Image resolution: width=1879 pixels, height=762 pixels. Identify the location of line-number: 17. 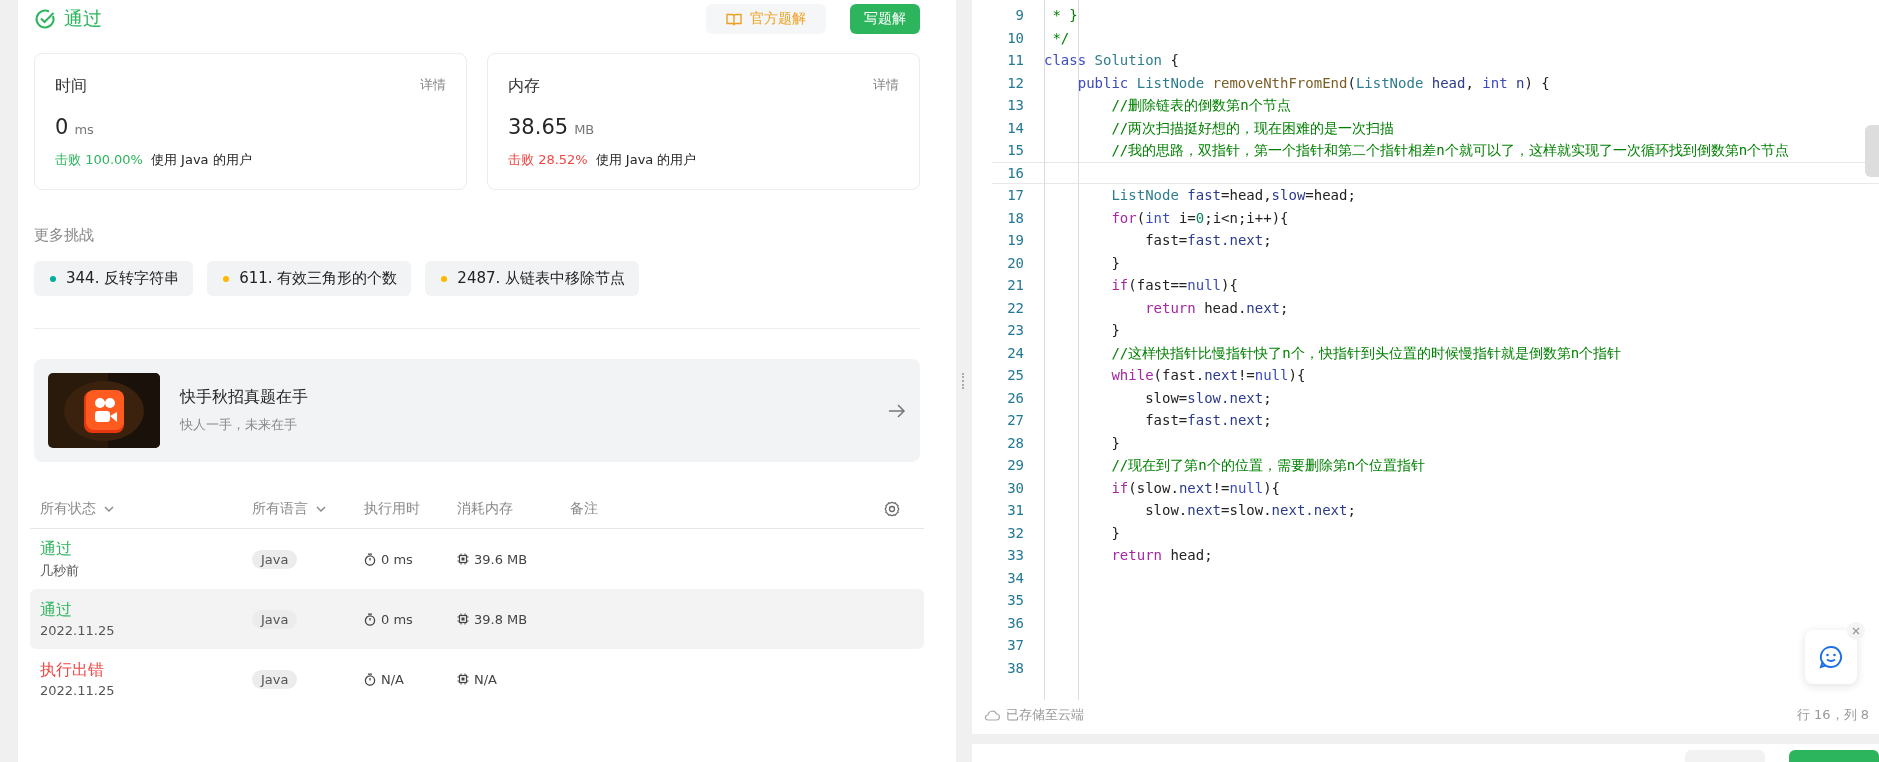
(1015, 195).